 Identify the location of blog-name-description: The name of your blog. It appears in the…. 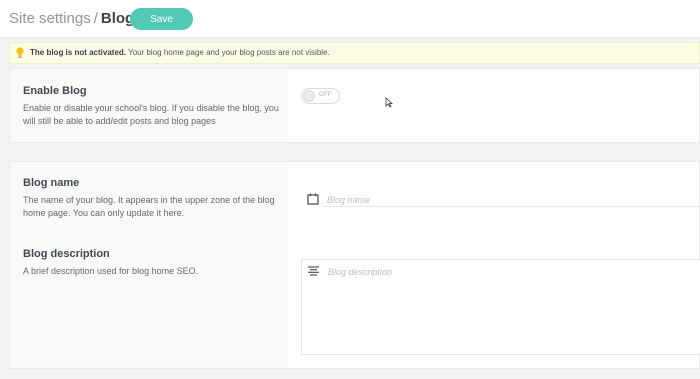
(149, 206).